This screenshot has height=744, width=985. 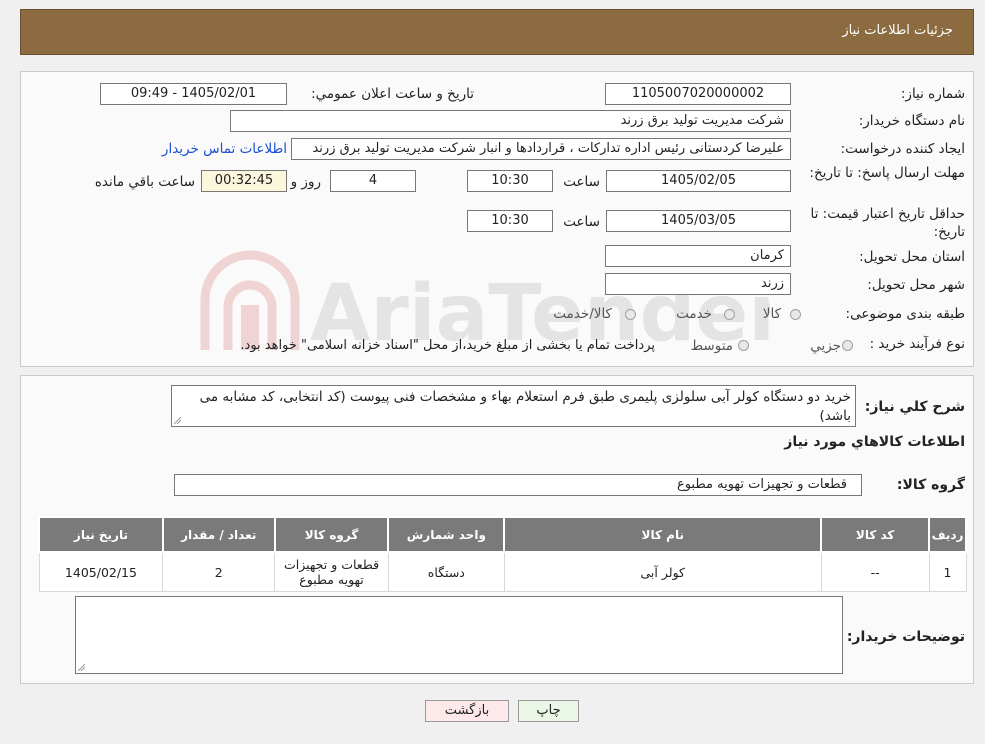 I want to click on category-label: طبقه بندی موضوعی:, so click(x=905, y=314).